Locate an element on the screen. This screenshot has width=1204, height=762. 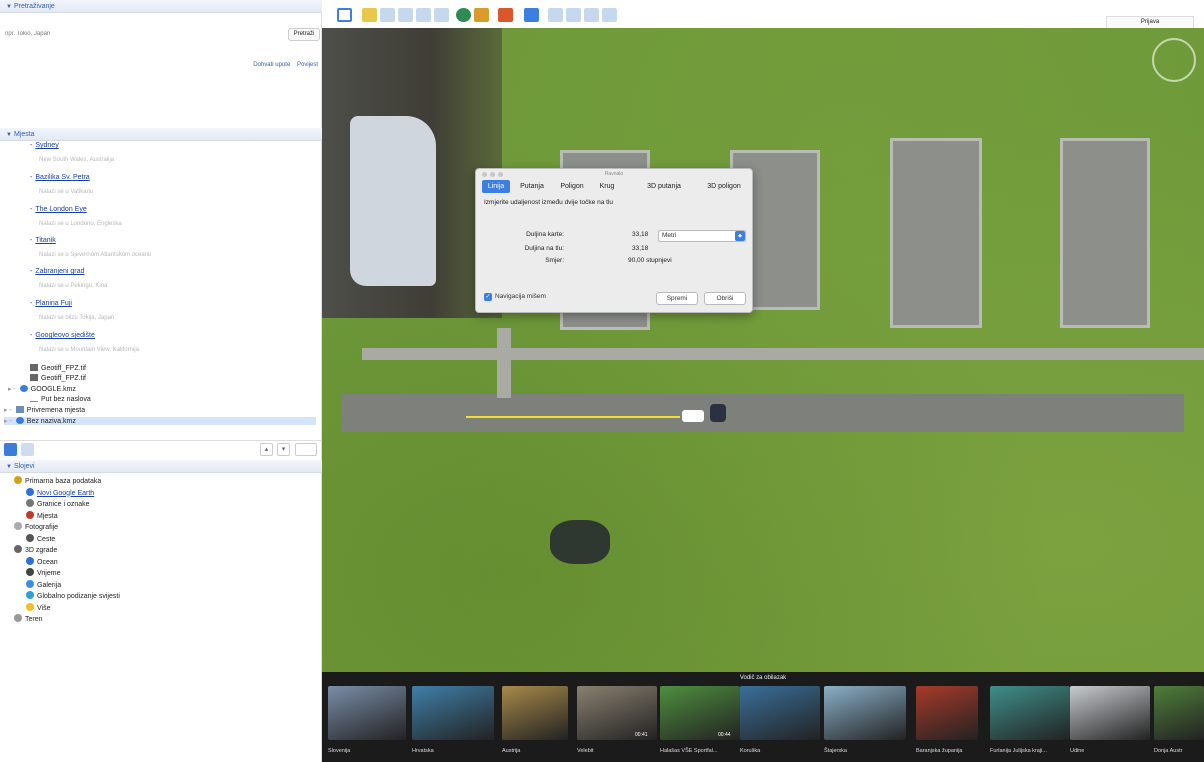
layer-item: 3D zgrade is located at coordinates (35, 549).